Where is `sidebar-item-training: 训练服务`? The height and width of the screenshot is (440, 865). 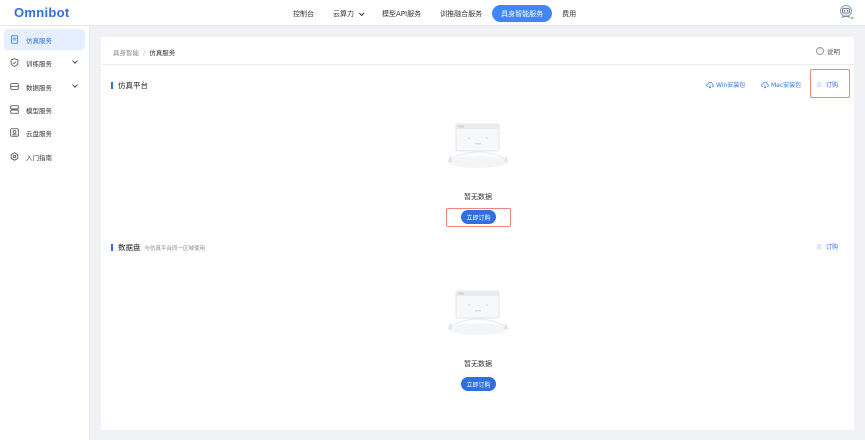 sidebar-item-training: 训练服务 is located at coordinates (44, 62).